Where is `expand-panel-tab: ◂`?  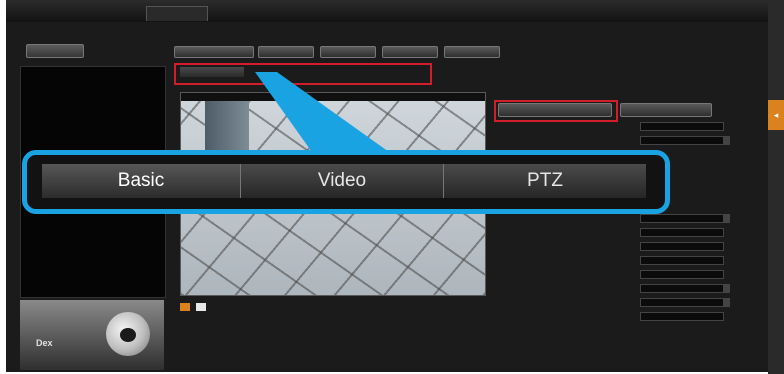 expand-panel-tab: ◂ is located at coordinates (776, 115).